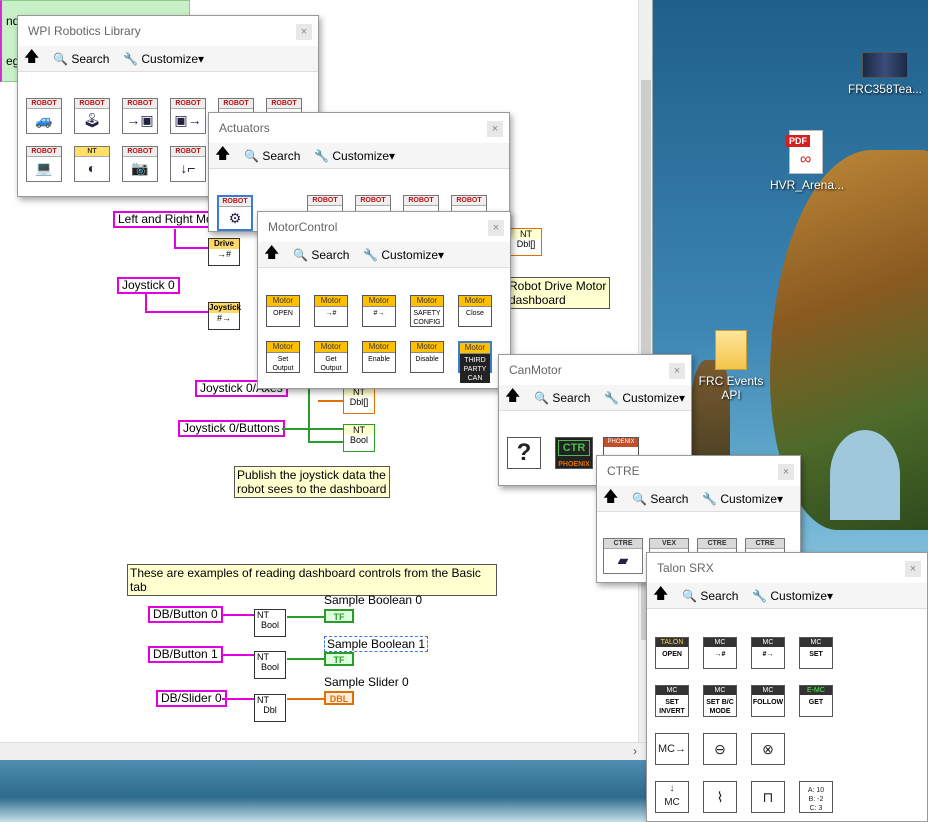 This screenshot has width=928, height=822. What do you see at coordinates (816, 690) in the screenshot?
I see `icon-tag: E-MC` at bounding box center [816, 690].